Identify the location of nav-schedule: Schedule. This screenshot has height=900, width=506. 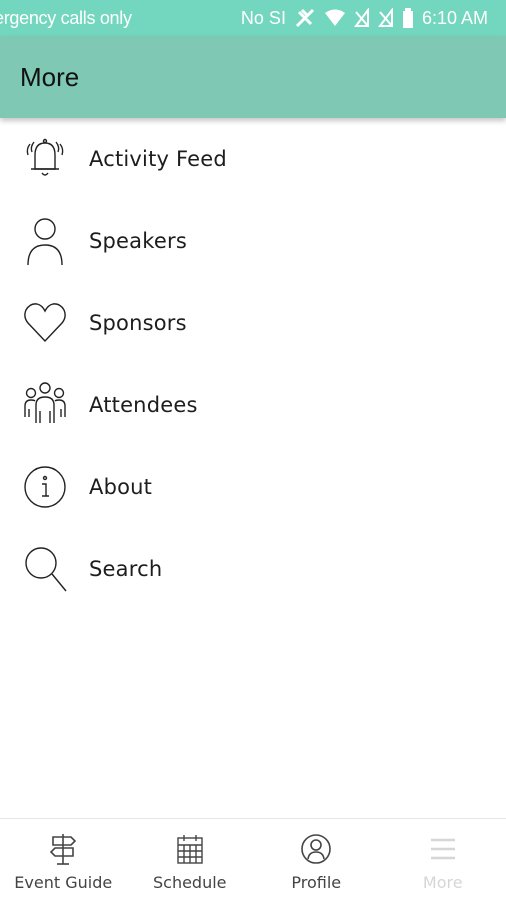
(190, 859).